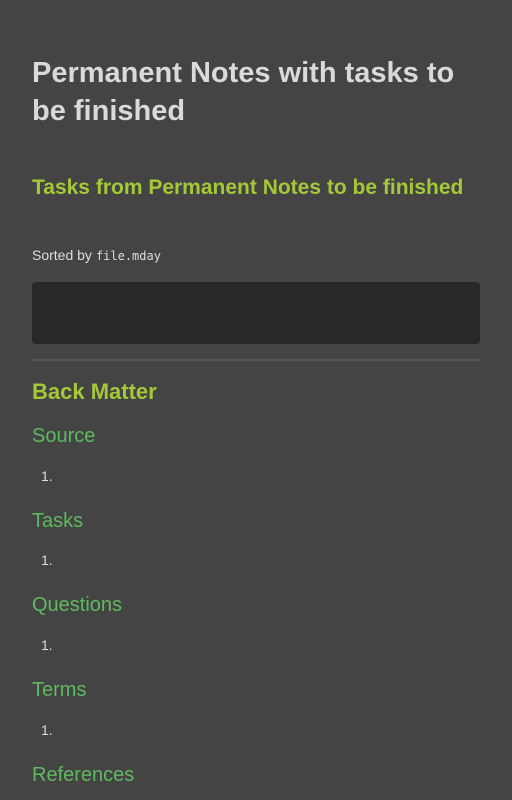 This screenshot has width=512, height=800. I want to click on section-heading-tasks: Tasks, so click(58, 521).